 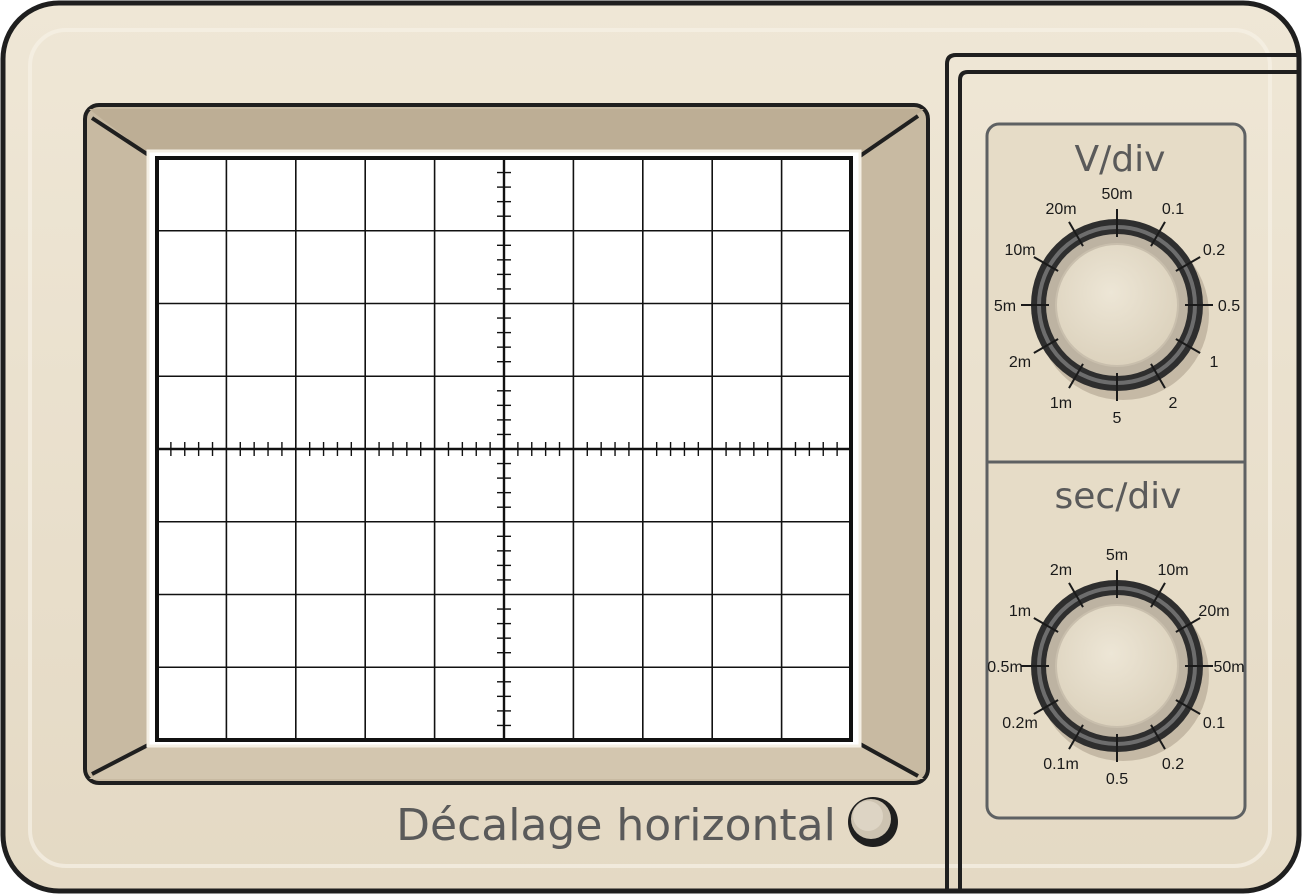 What do you see at coordinates (506, 132) in the screenshot?
I see `bezel-top-face` at bounding box center [506, 132].